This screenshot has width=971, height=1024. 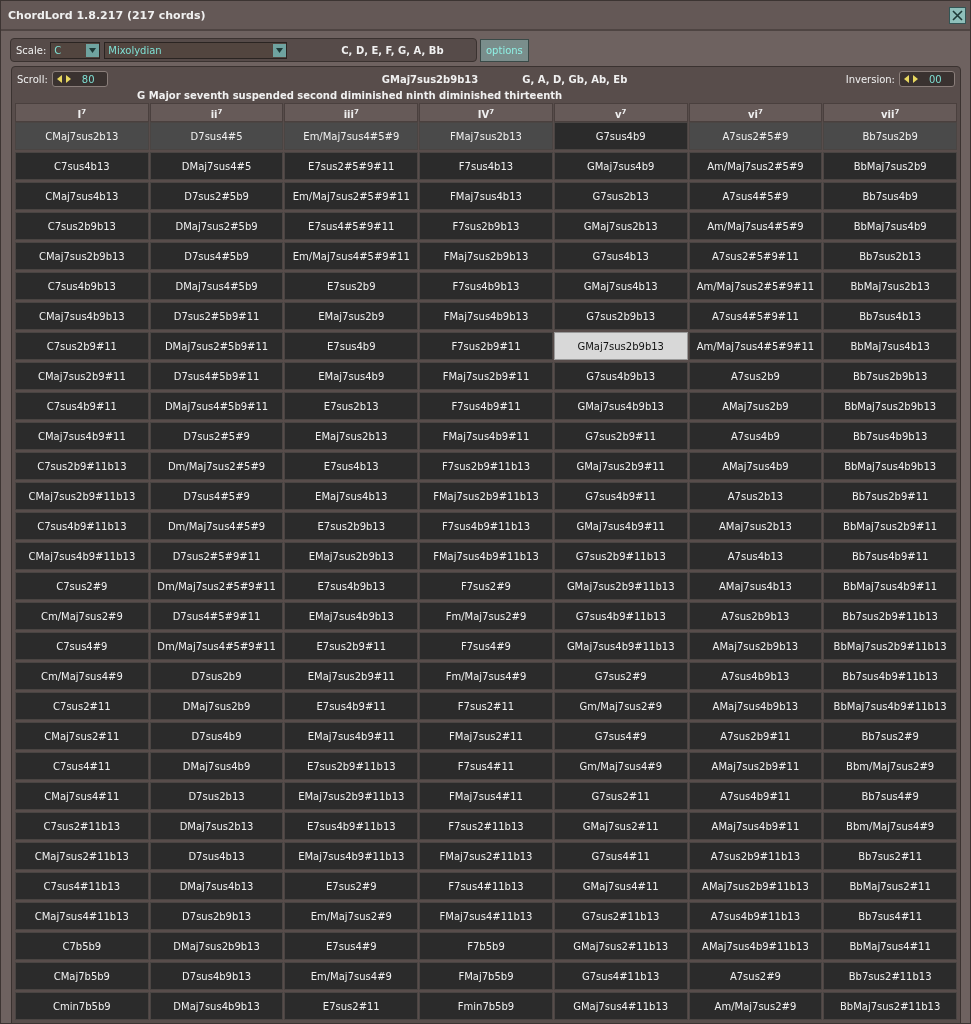 I want to click on chord-button: E7sus4b9#11b13, so click(x=351, y=826).